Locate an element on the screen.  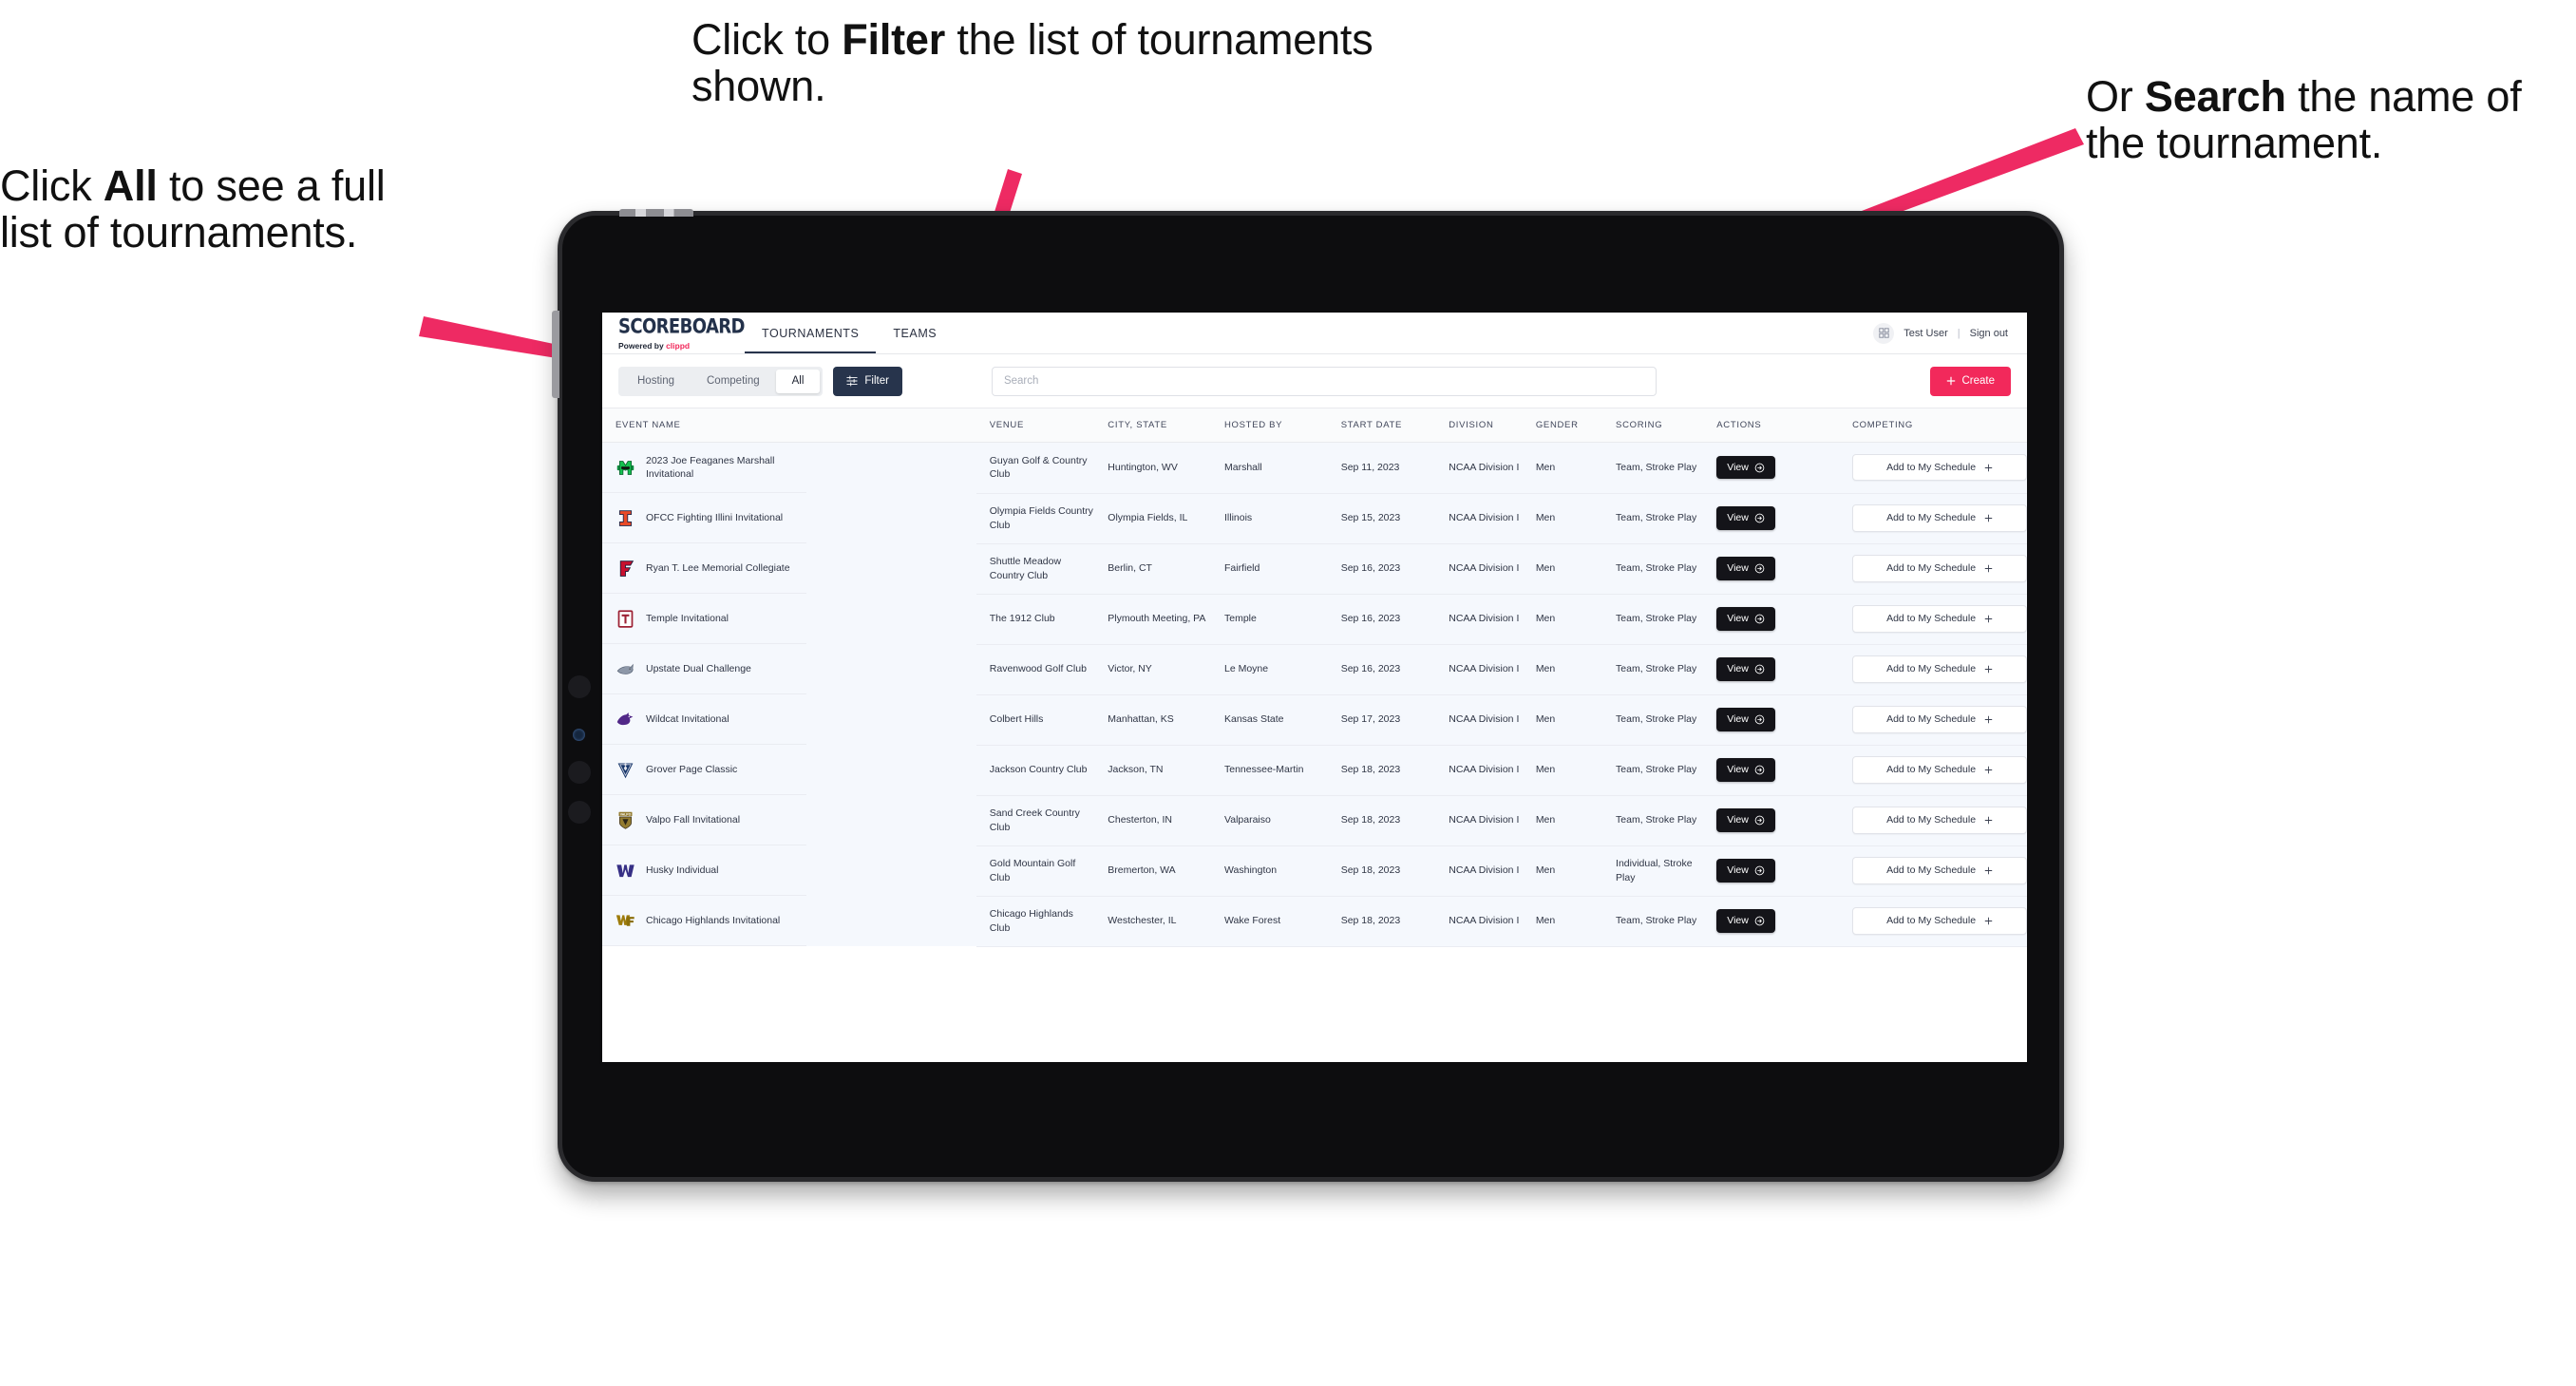
cell-event-name: Upstate Dual Challenge is located at coordinates (704, 669).